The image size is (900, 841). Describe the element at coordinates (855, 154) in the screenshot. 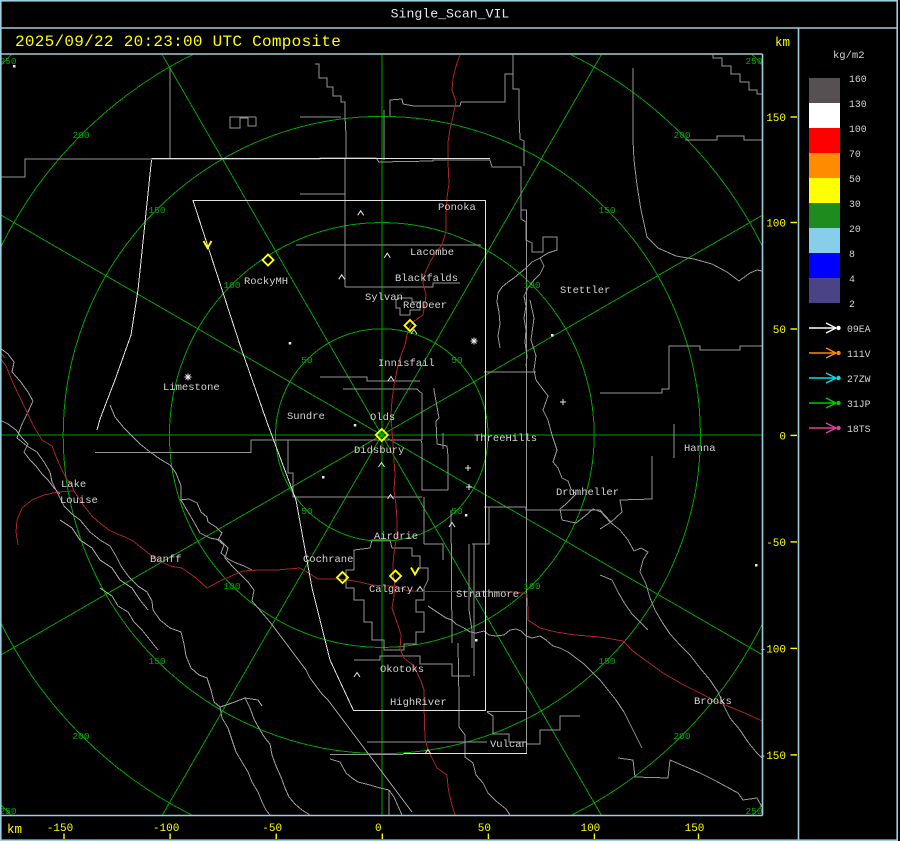

I see `svg-text: 70` at that location.